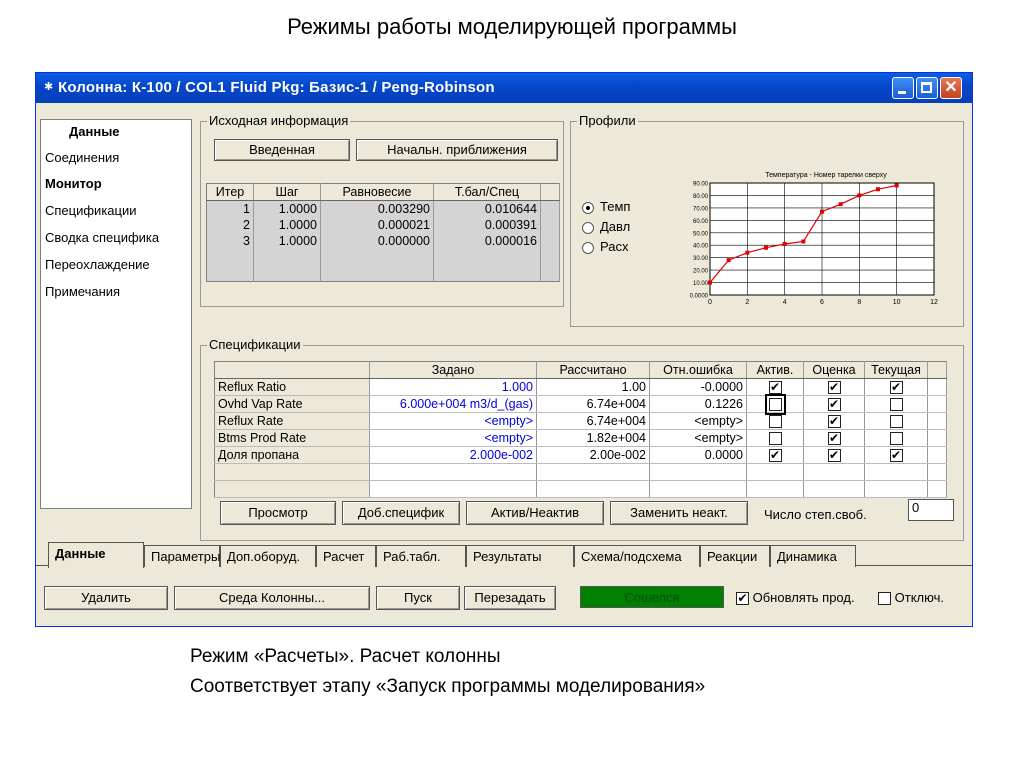  What do you see at coordinates (593, 421) in the screenshot?
I see `spec-calc-value: 6.74e+004` at bounding box center [593, 421].